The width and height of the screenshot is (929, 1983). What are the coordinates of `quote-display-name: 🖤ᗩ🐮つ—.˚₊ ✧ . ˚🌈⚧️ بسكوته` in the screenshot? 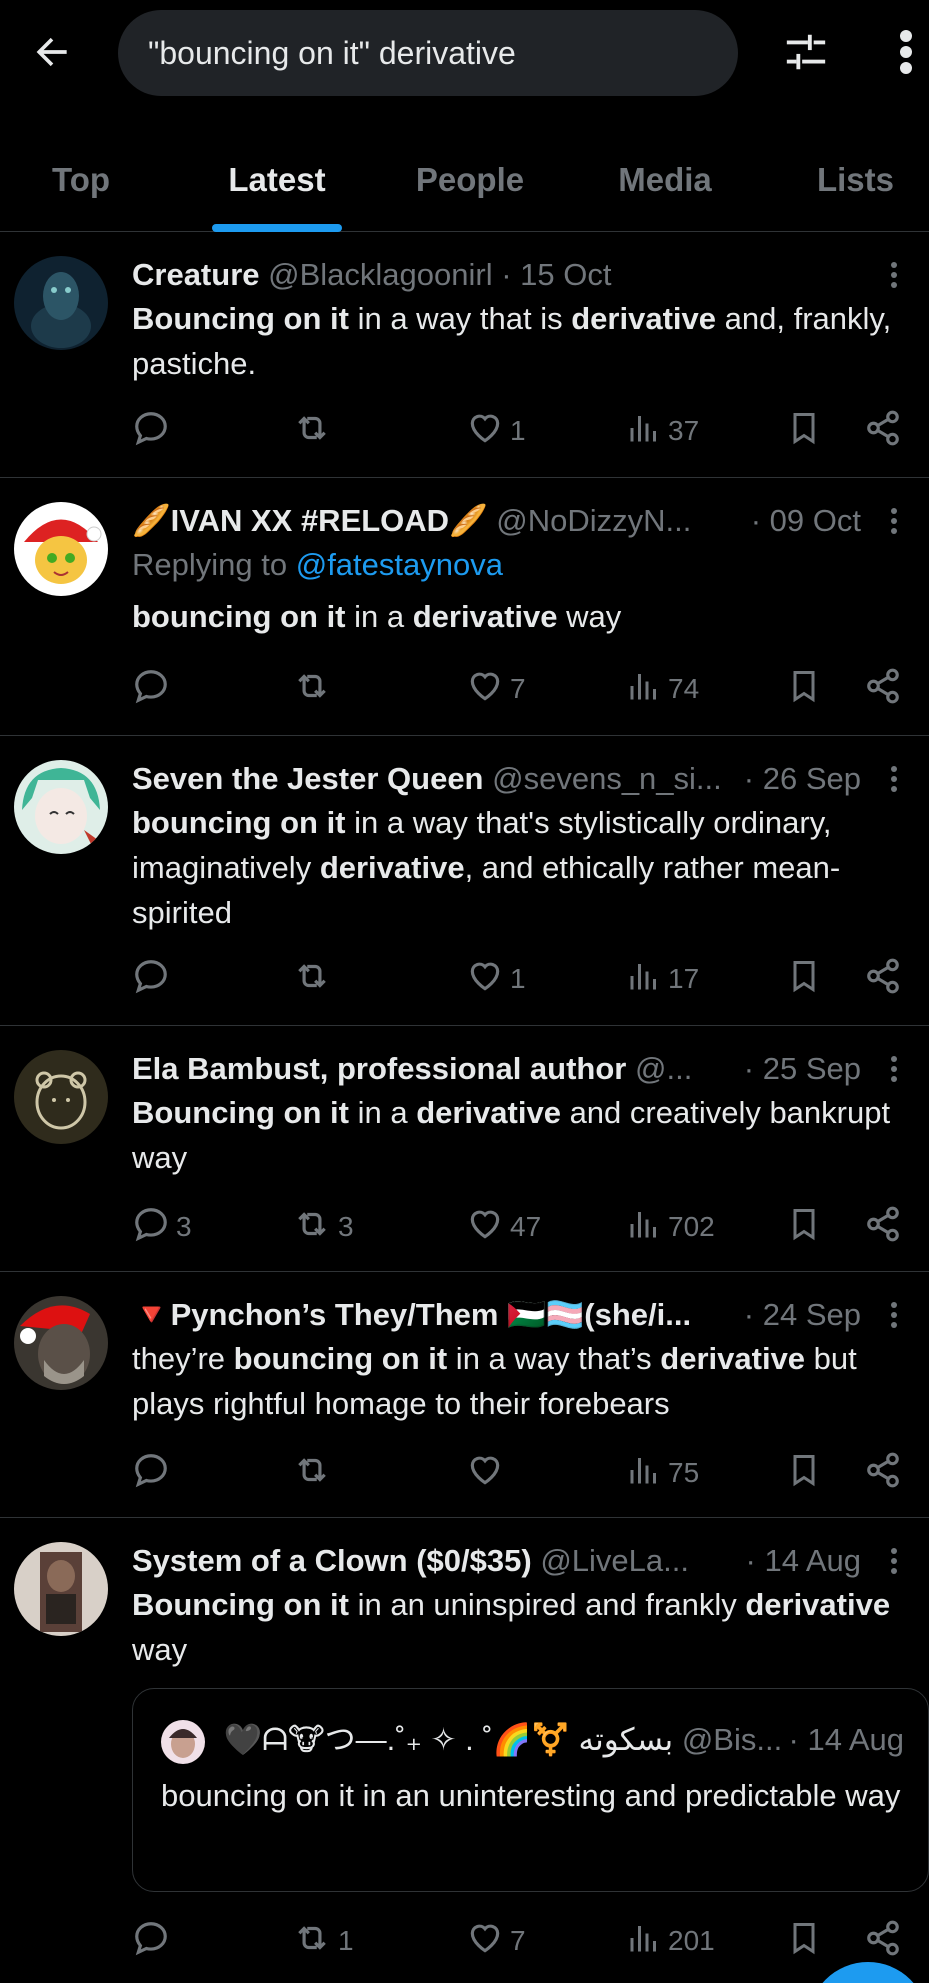 It's located at (448, 1739).